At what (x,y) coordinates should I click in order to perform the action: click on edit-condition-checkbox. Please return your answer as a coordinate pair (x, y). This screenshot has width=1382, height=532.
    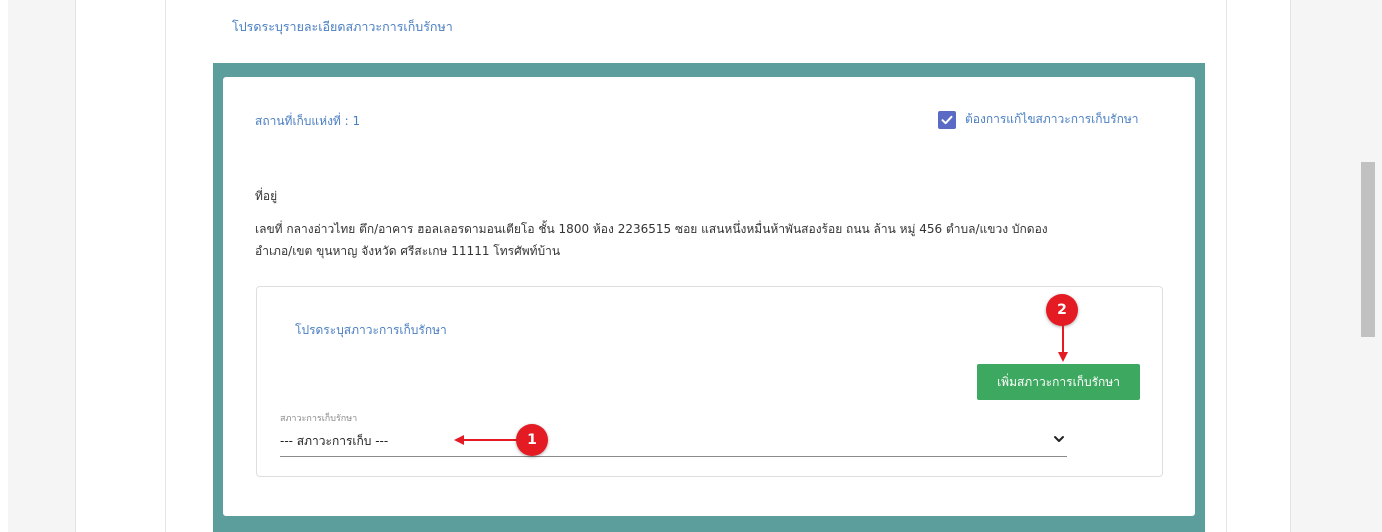
    Looking at the image, I should click on (947, 119).